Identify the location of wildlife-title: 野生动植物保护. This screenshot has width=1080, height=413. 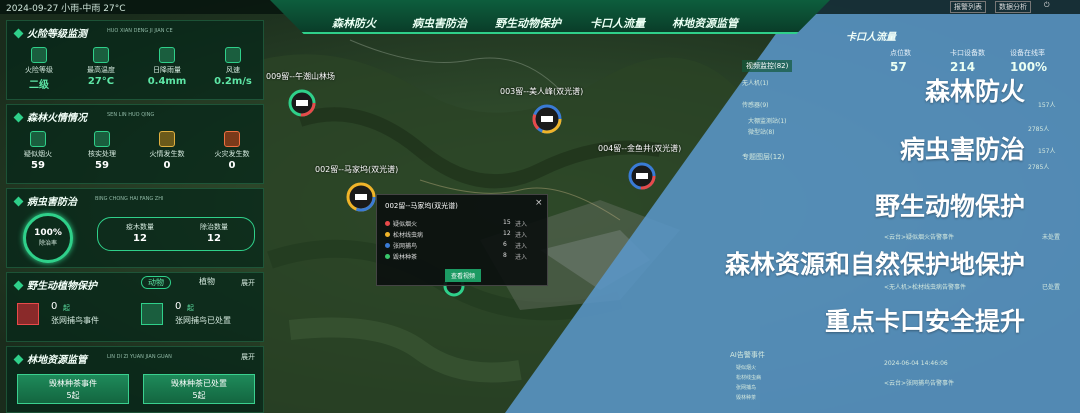
(62, 286).